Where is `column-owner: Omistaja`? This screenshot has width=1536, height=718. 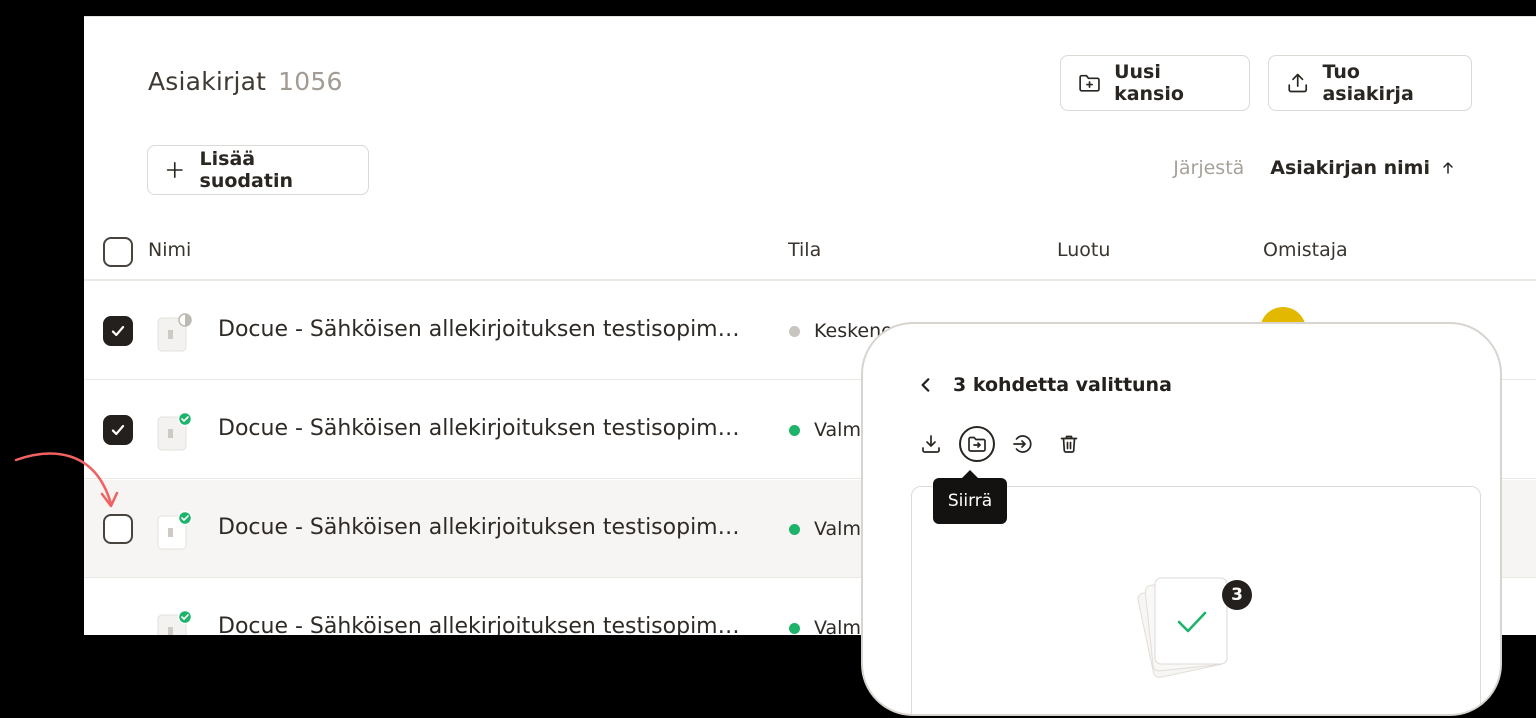
column-owner: Omistaja is located at coordinates (1305, 250).